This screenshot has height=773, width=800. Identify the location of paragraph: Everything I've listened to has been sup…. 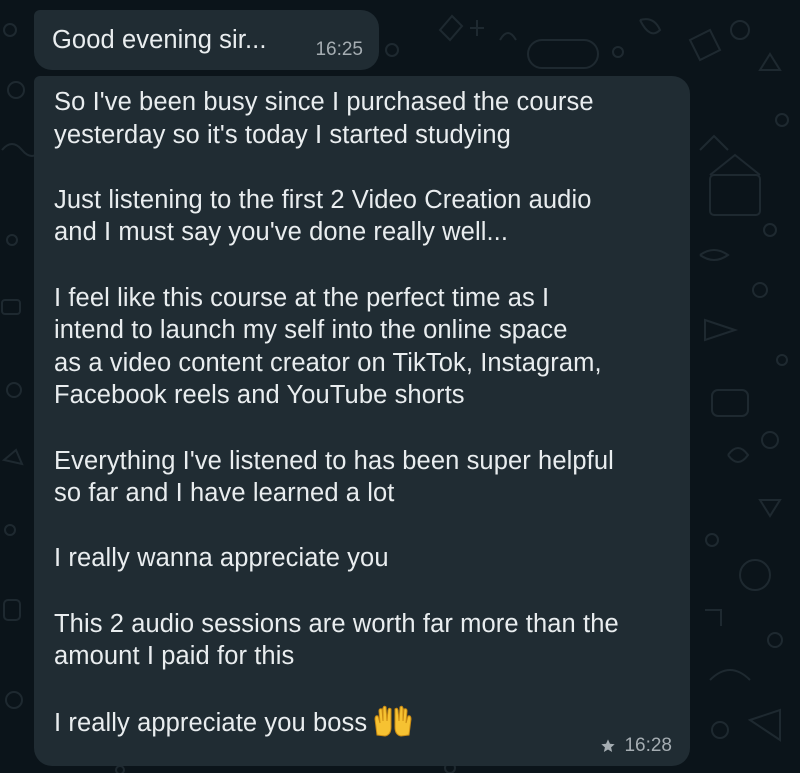
(334, 477).